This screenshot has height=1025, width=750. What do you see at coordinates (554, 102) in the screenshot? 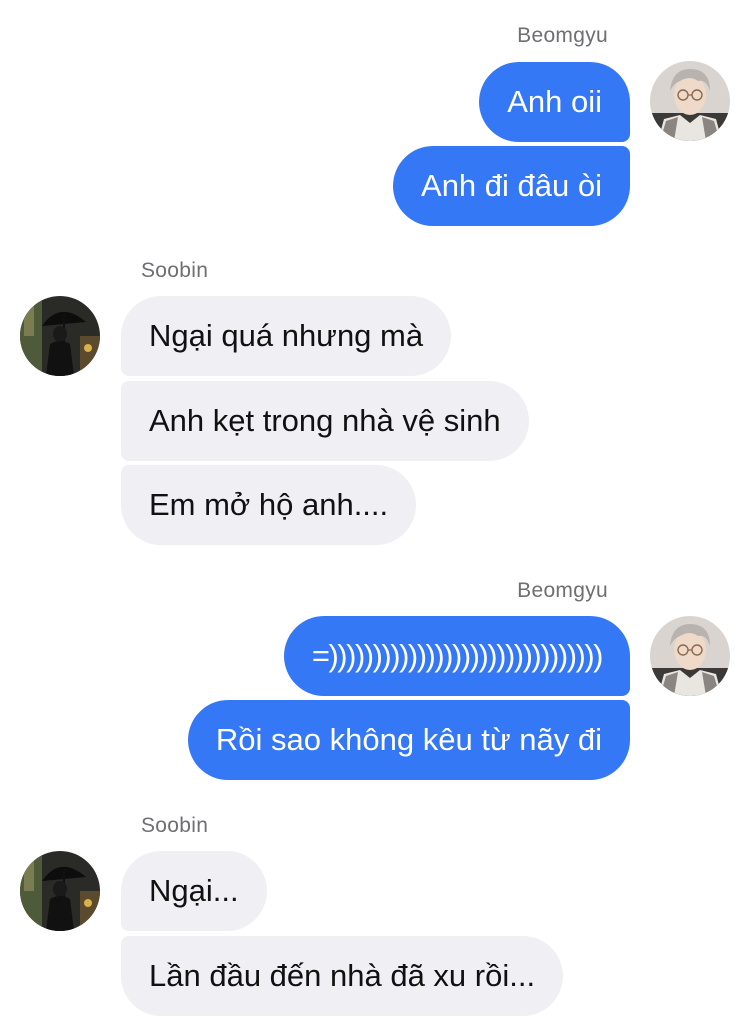
I see `message-bubble-outgoing: Anh oii` at bounding box center [554, 102].